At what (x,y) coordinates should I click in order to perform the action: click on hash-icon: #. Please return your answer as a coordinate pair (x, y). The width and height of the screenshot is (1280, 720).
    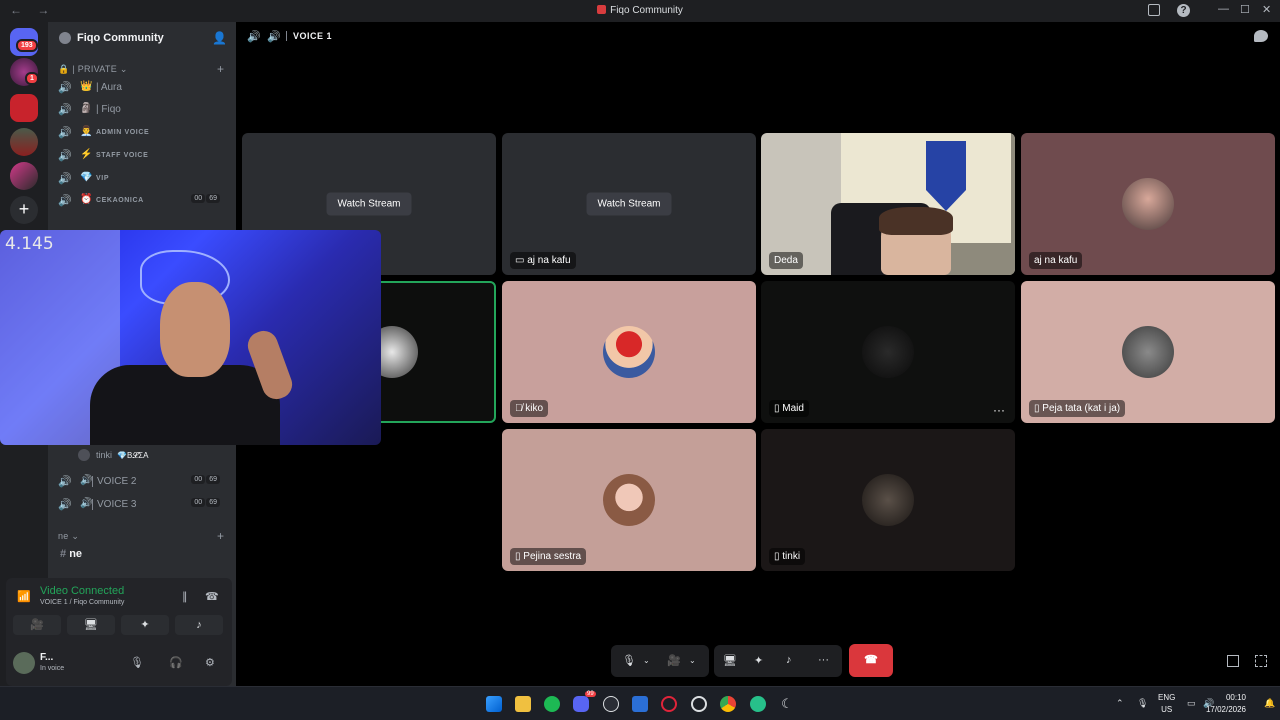
    Looking at the image, I should click on (65, 554).